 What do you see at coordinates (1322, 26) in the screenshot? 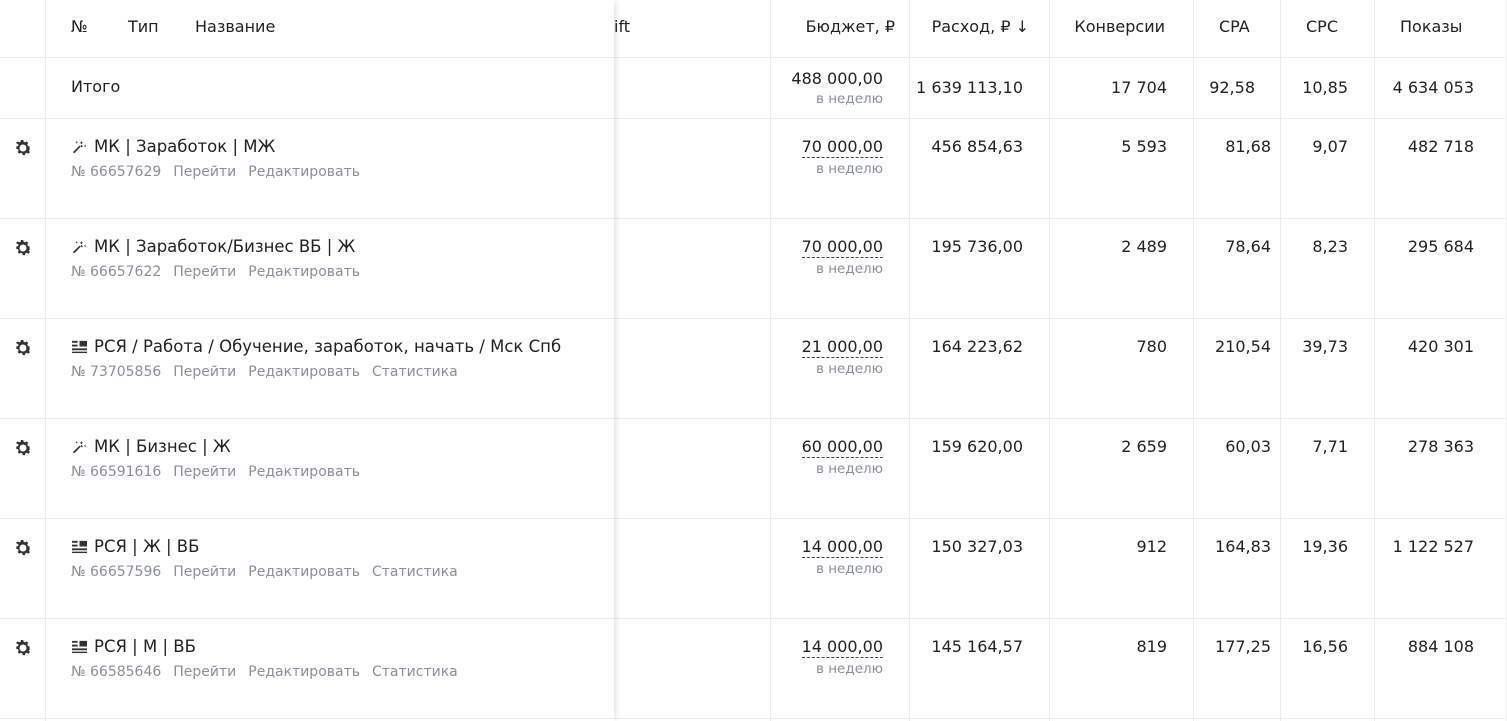
I see `header-cpc: CPC` at bounding box center [1322, 26].